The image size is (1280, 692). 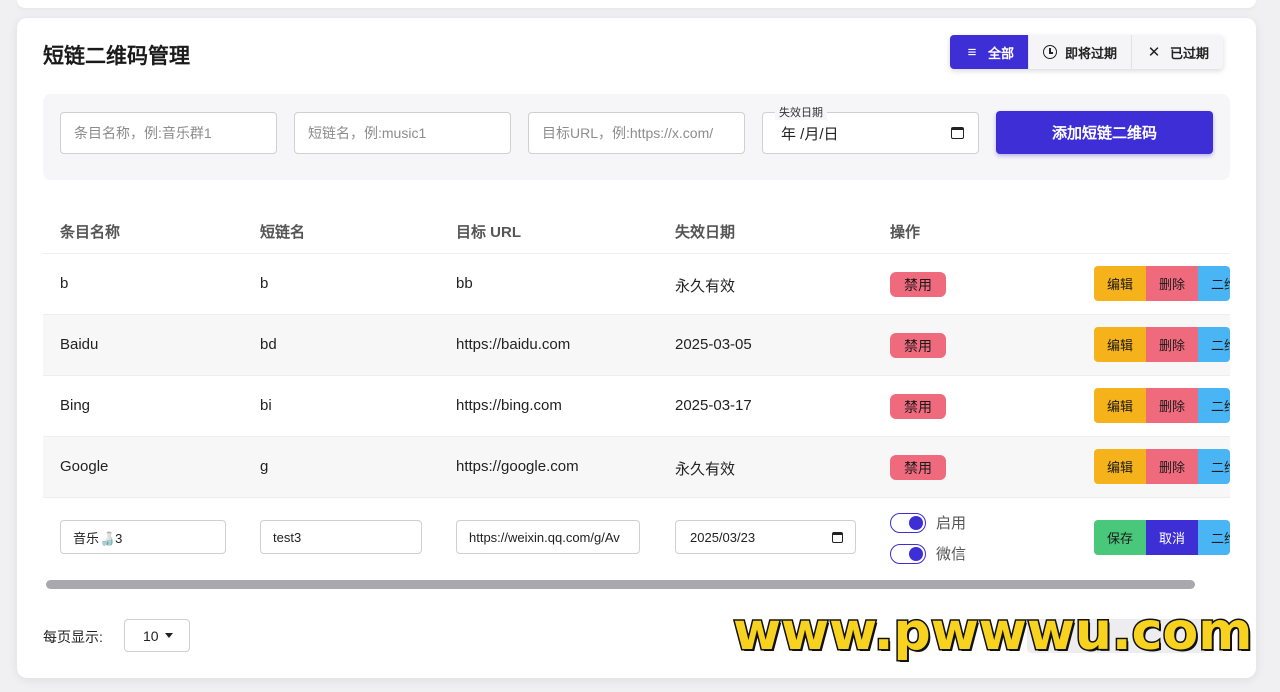 I want to click on header-short: 短链名, so click(x=283, y=232).